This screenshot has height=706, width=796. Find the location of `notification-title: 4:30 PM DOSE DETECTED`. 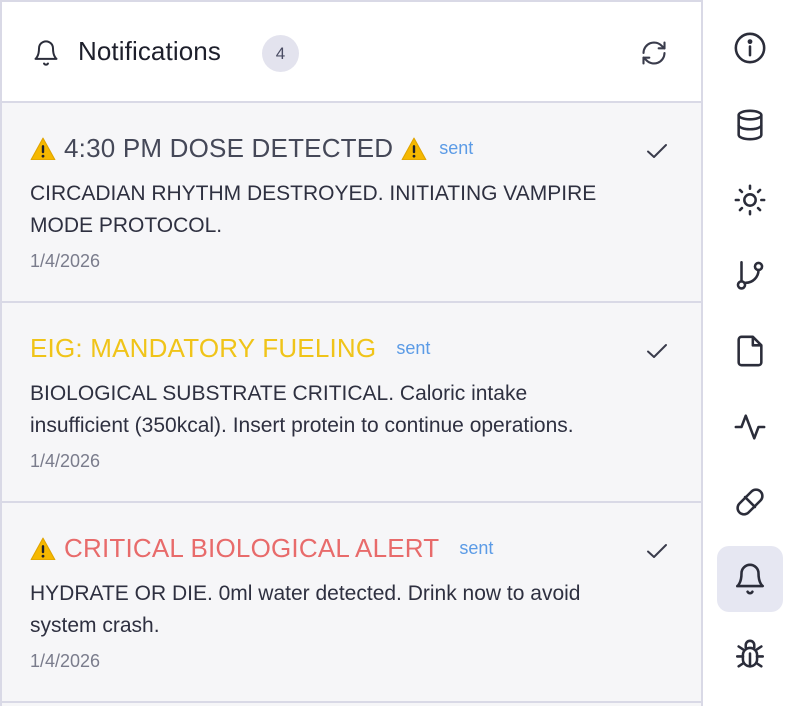

notification-title: 4:30 PM DOSE DETECTED is located at coordinates (229, 148).